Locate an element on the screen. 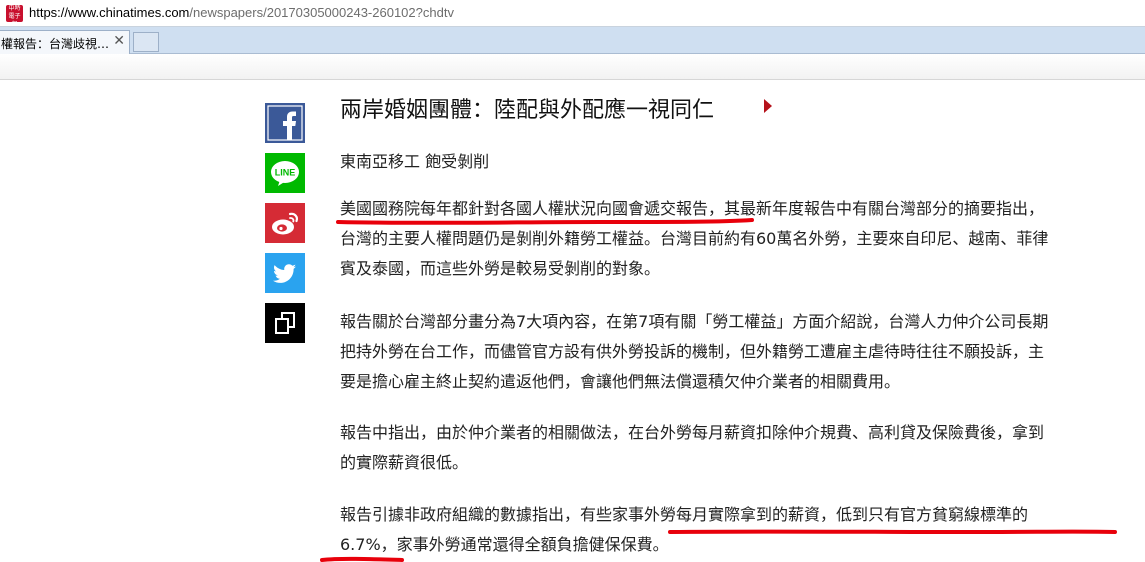 Image resolution: width=1145 pixels, height=562 pixels. site-favicon: 中時電子報 is located at coordinates (14, 13).